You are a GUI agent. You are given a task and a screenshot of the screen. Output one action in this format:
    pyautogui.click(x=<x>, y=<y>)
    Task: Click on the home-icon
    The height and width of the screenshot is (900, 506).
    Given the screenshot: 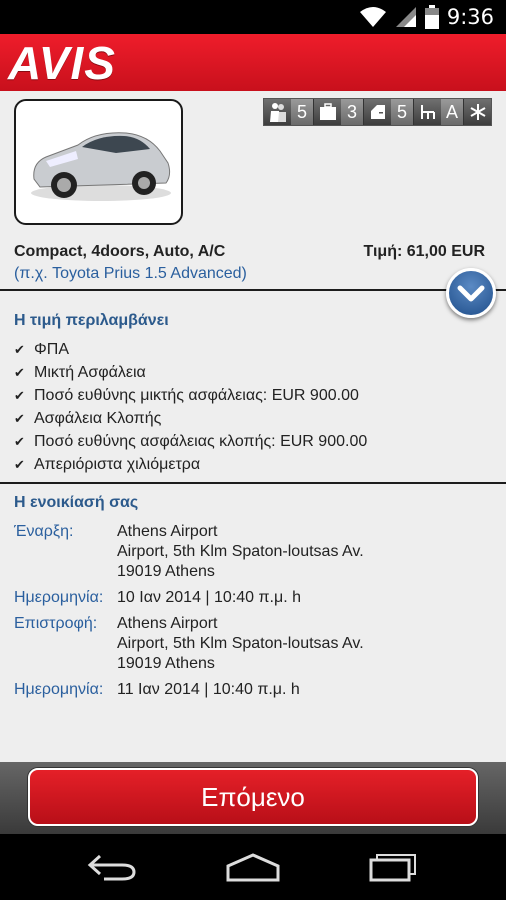 What is the action you would take?
    pyautogui.click(x=253, y=867)
    